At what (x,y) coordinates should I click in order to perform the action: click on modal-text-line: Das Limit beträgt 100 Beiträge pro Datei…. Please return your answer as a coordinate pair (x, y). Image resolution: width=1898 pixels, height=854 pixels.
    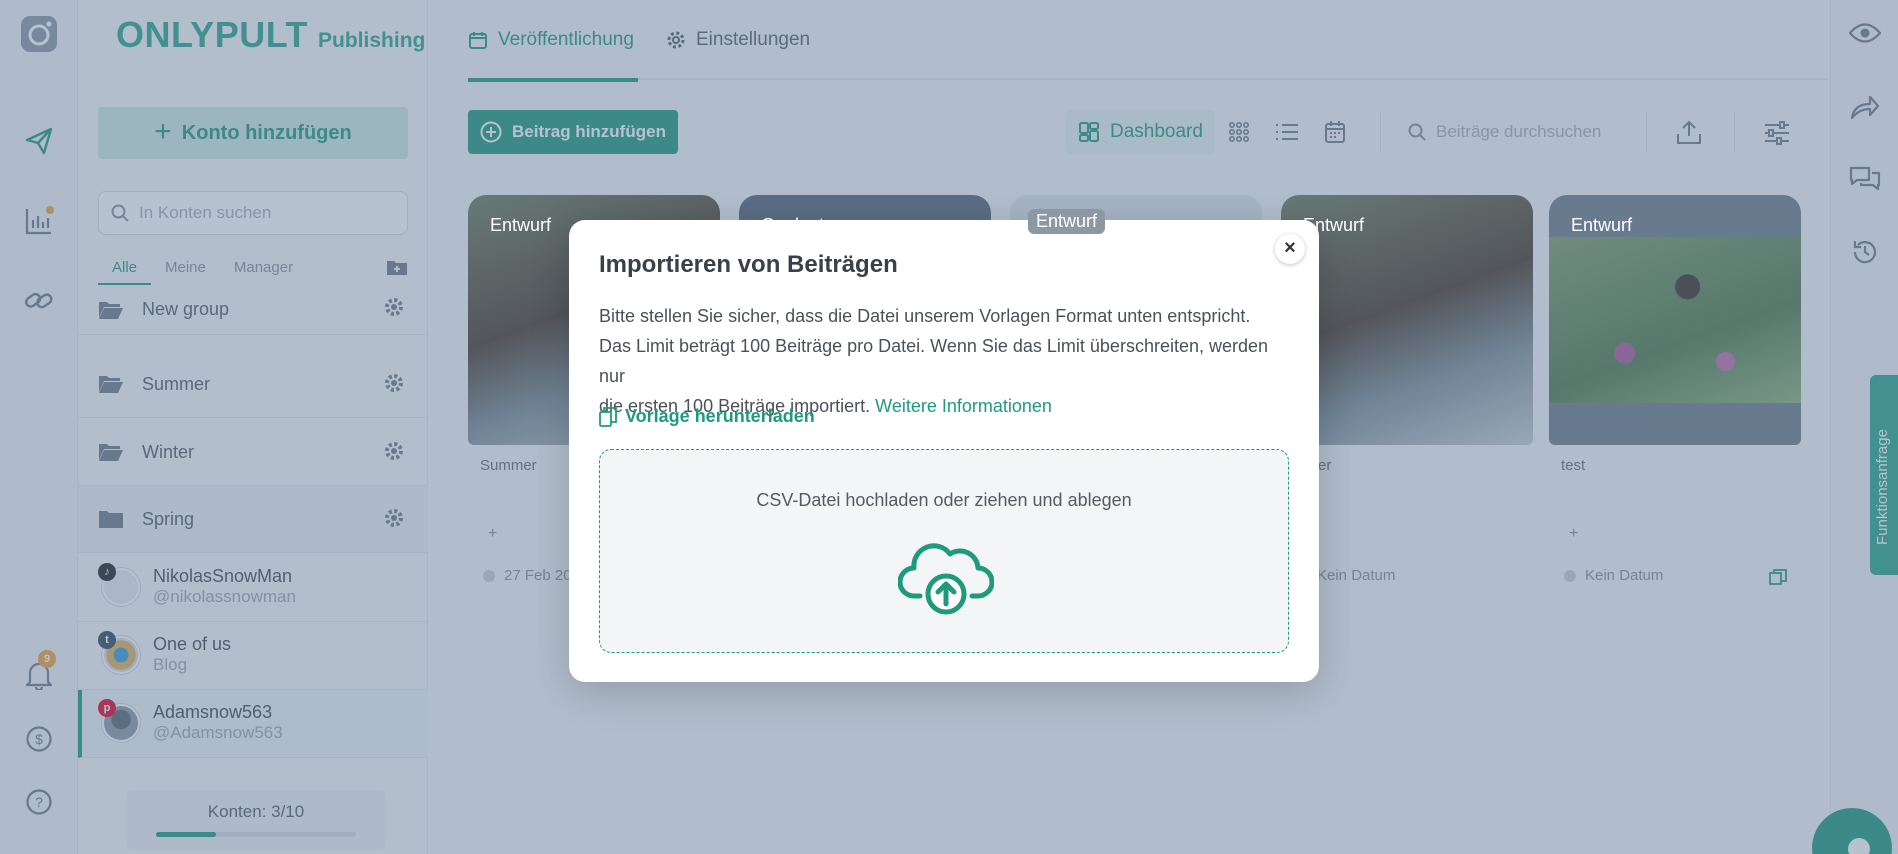
    Looking at the image, I should click on (934, 361).